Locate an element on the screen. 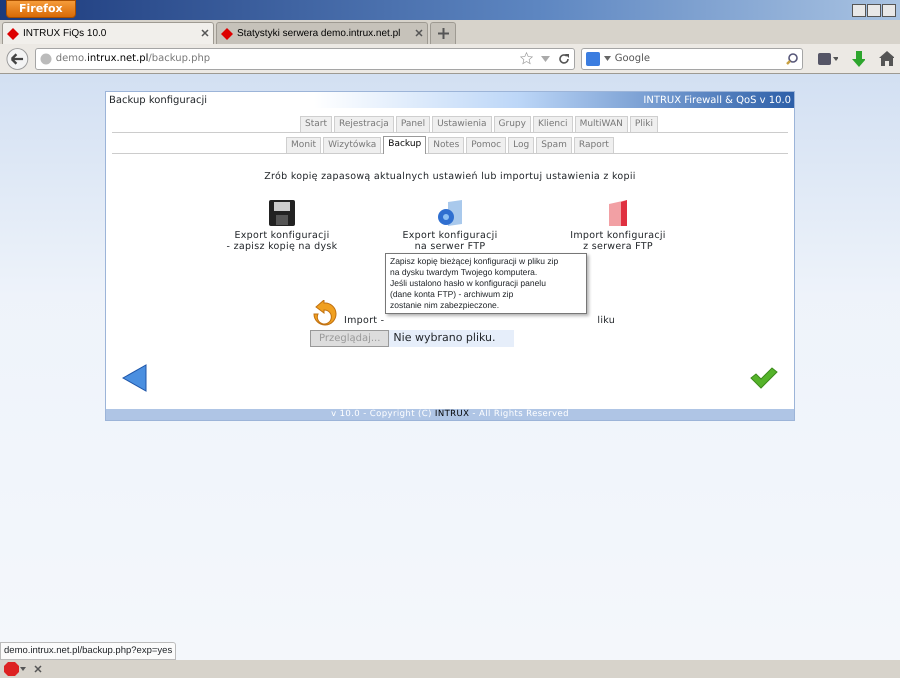  url-text: demo.intrux.net.pl/backup.php is located at coordinates (133, 59).